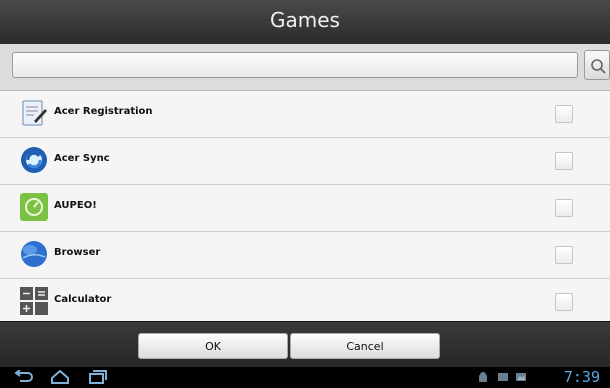 This screenshot has width=610, height=388. Describe the element at coordinates (83, 299) in the screenshot. I see `app-label: Calculator` at that location.